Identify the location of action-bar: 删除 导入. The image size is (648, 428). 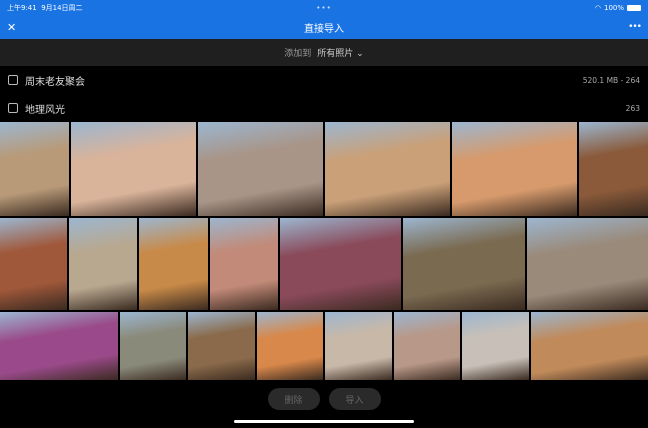
(324, 399).